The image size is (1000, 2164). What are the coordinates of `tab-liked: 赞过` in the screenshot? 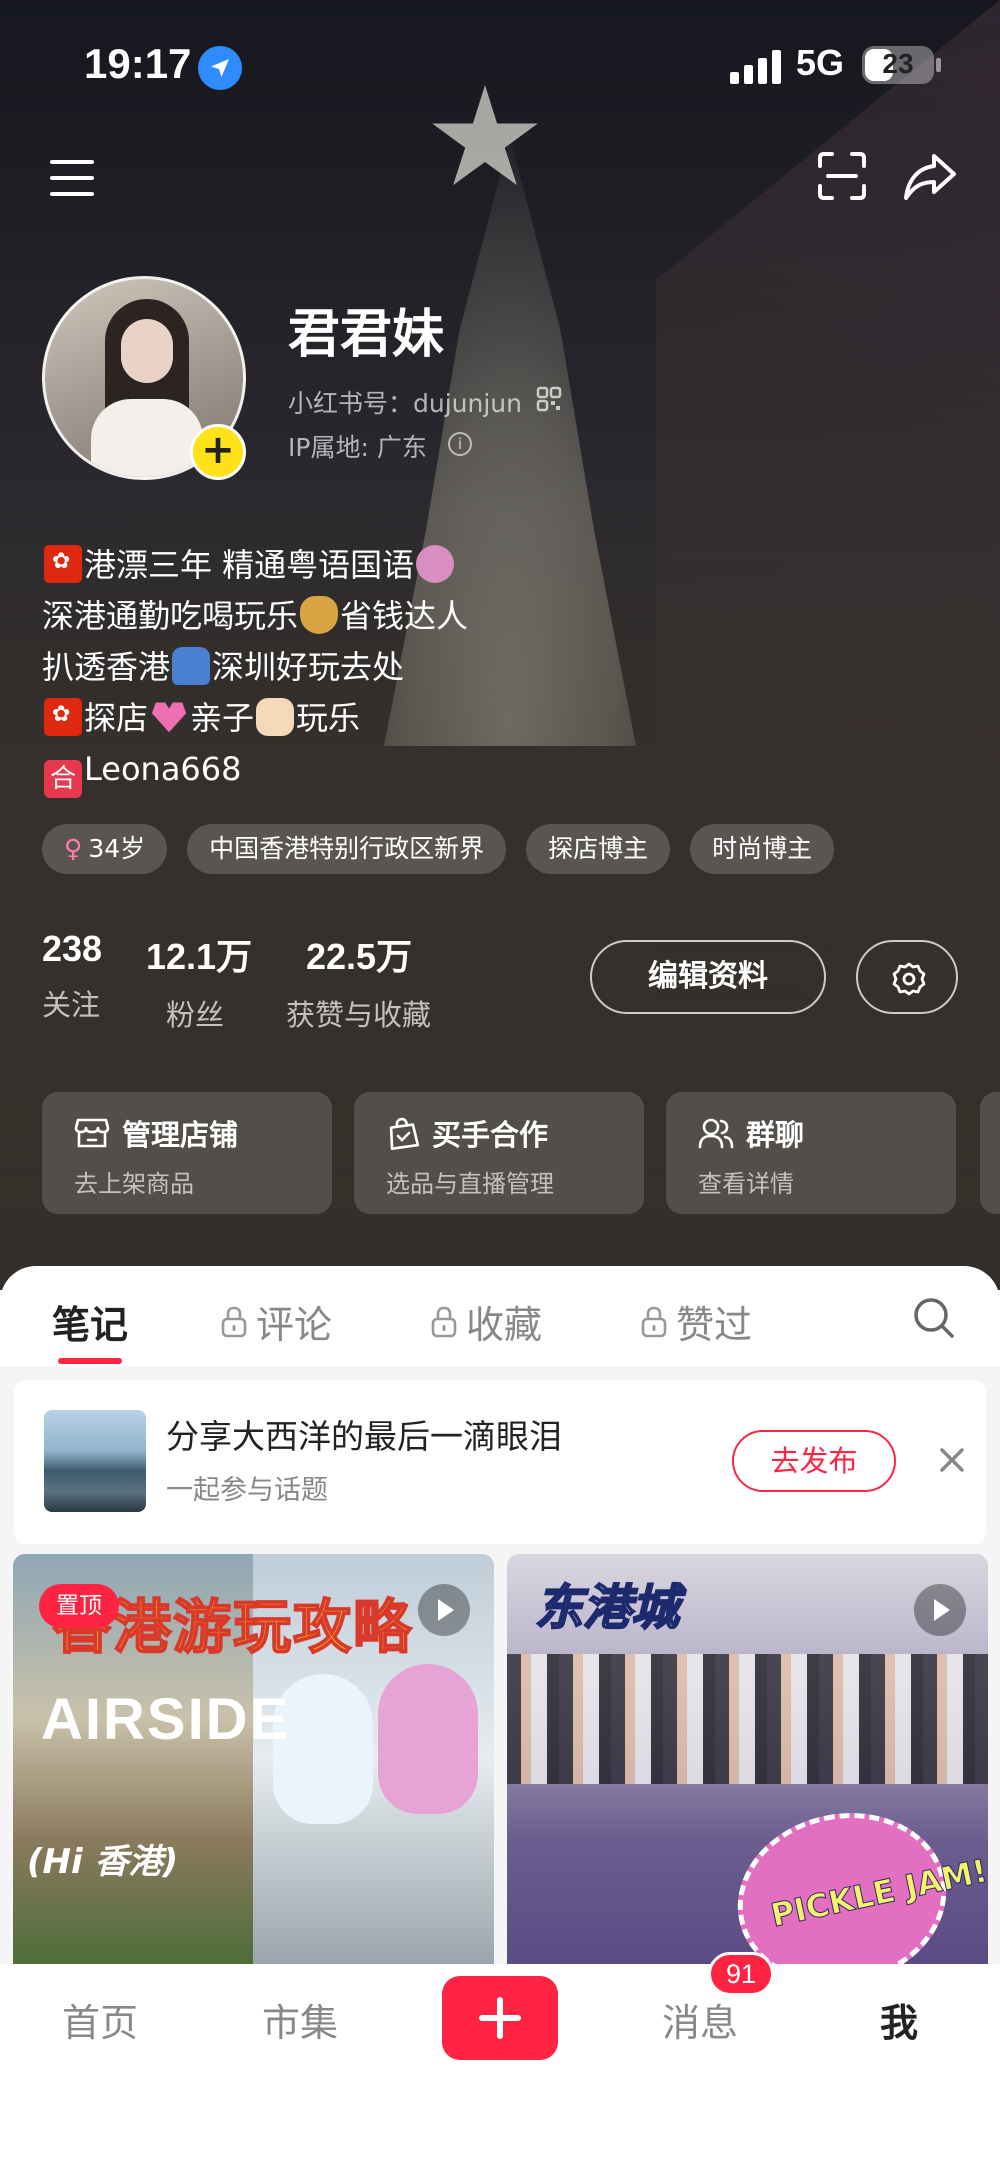 It's located at (696, 1321).